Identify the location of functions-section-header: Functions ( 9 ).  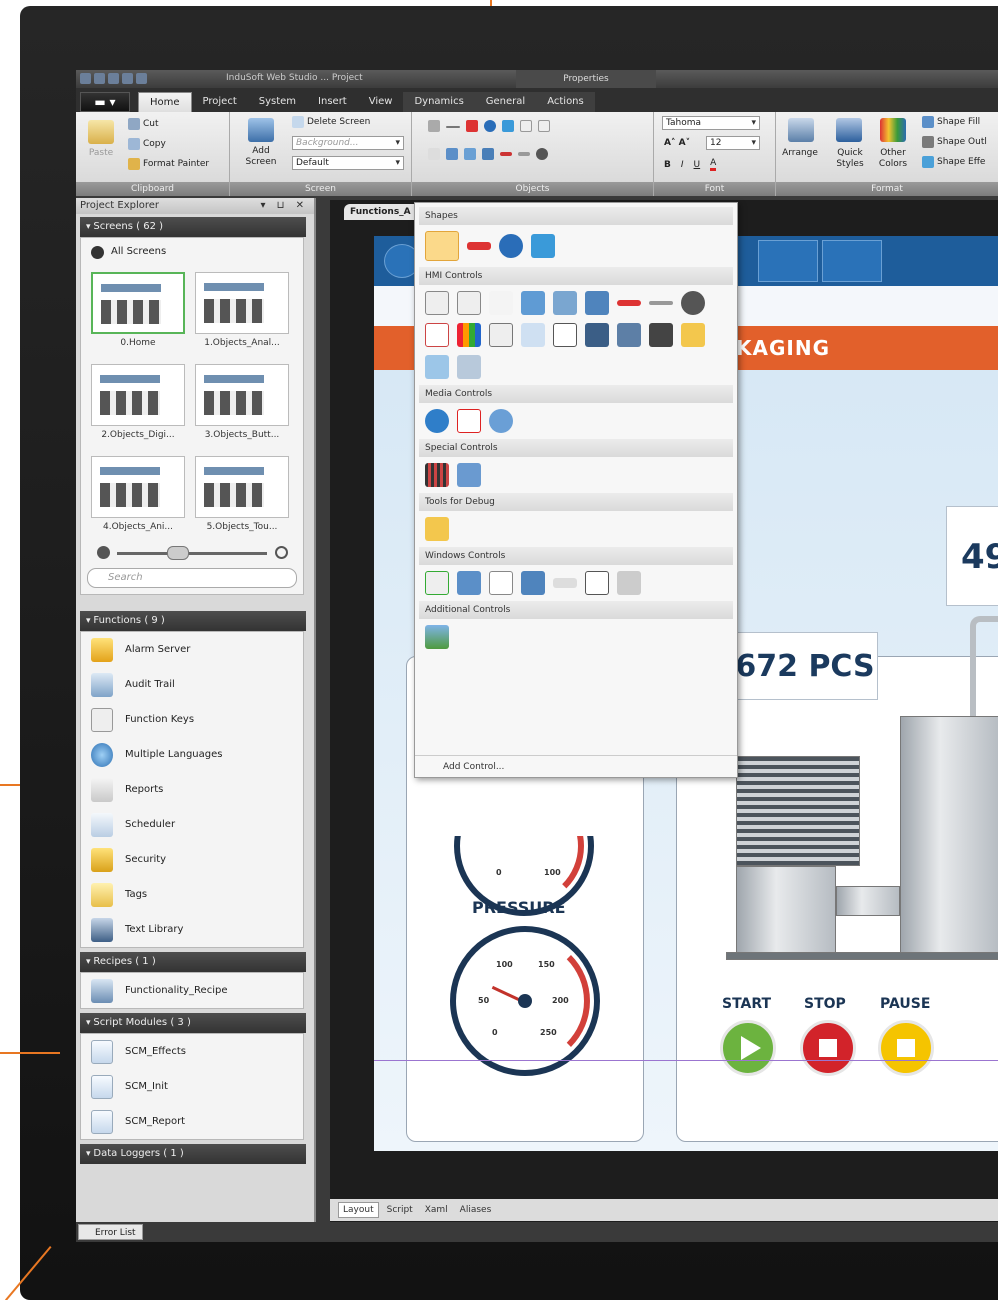
(193, 621).